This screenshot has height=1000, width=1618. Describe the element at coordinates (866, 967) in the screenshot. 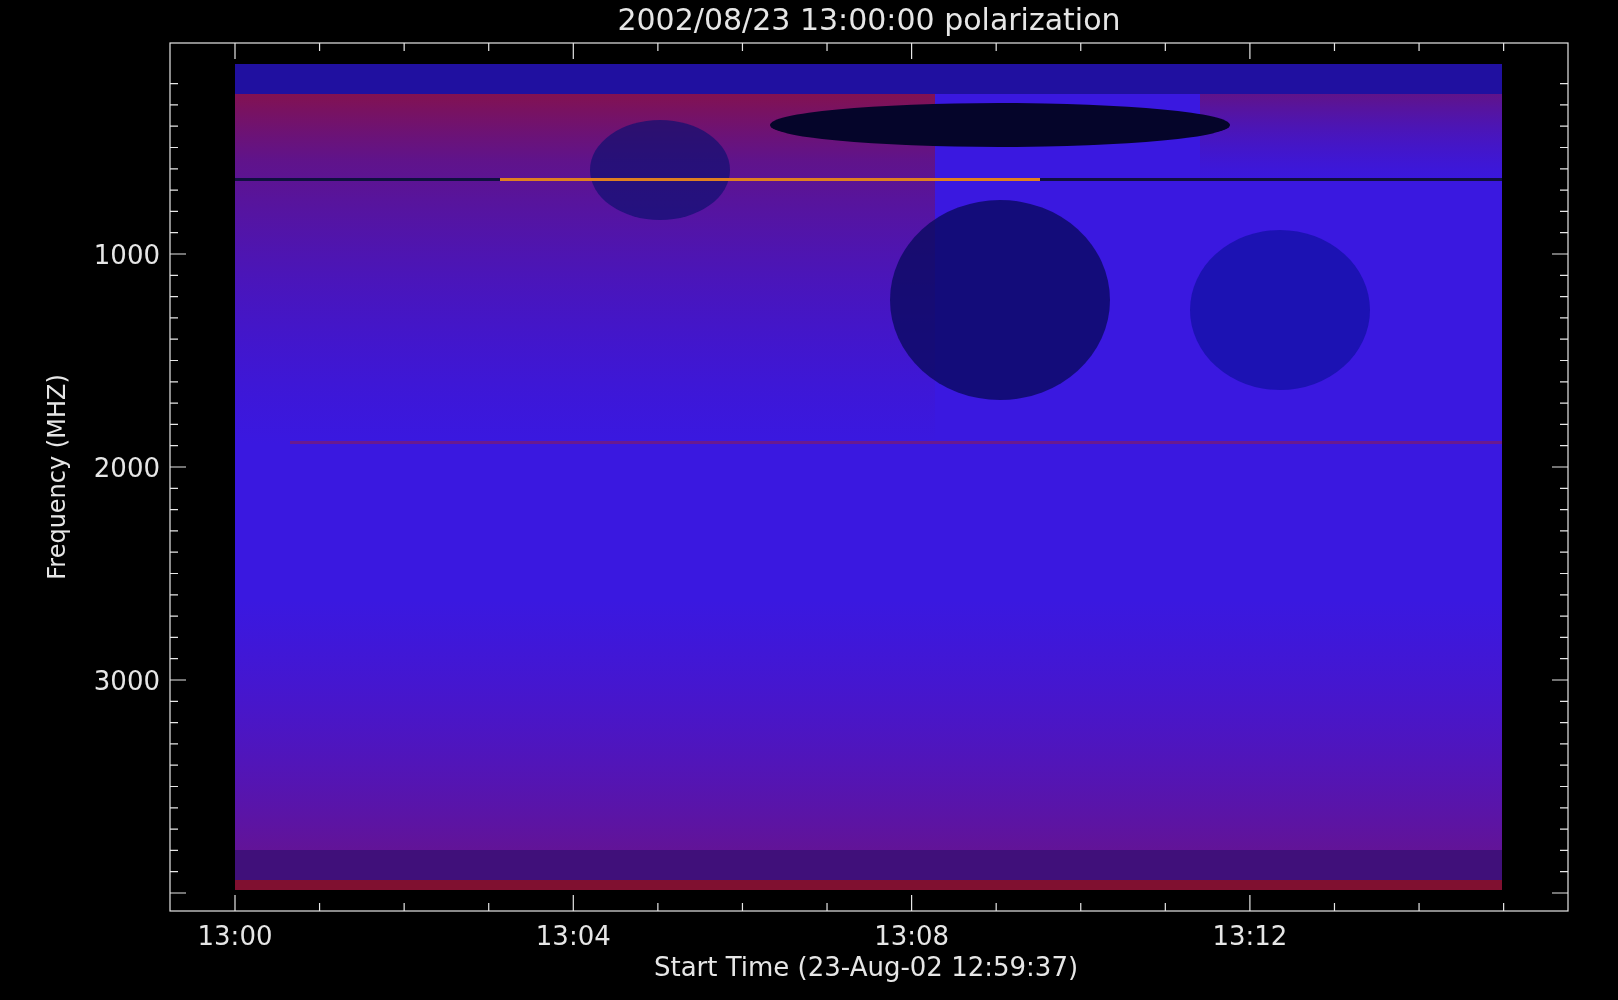

I see `axis-label: Start Time (23-Aug-02 12:59:37)` at that location.